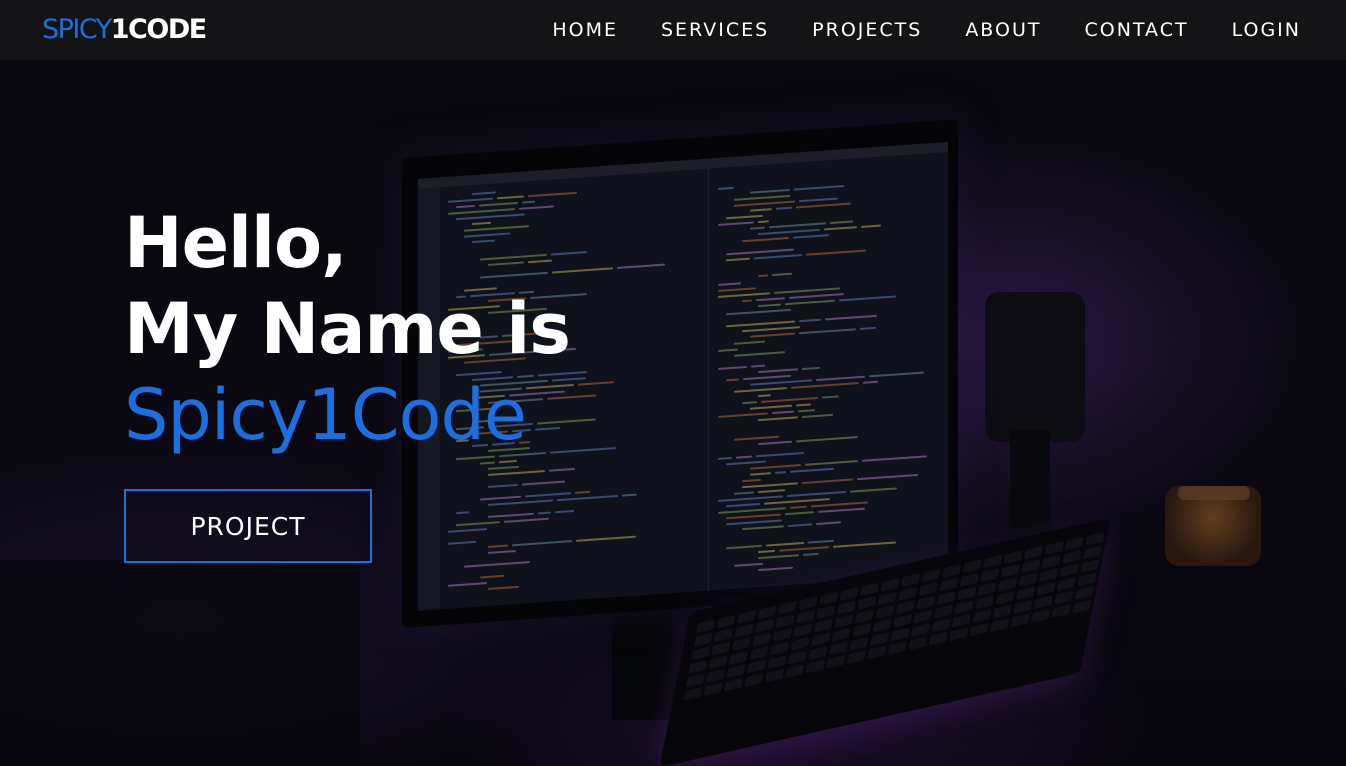 Image resolution: width=1346 pixels, height=766 pixels. What do you see at coordinates (347, 329) in the screenshot?
I see `hero-intro: My Name is` at bounding box center [347, 329].